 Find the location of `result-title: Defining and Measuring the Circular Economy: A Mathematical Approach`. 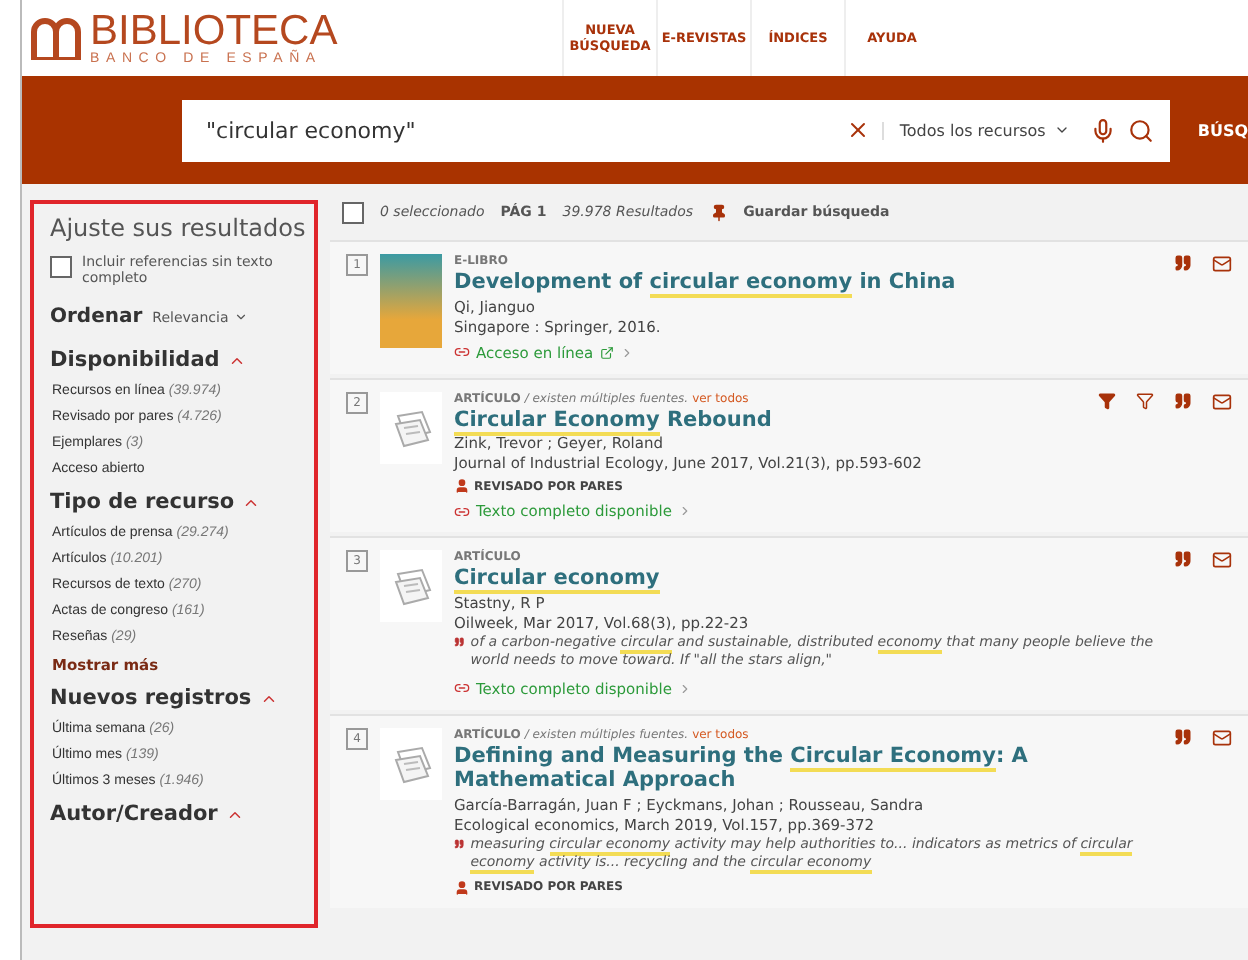

result-title: Defining and Measuring the Circular Economy: A Mathematical Approach is located at coordinates (808, 768).